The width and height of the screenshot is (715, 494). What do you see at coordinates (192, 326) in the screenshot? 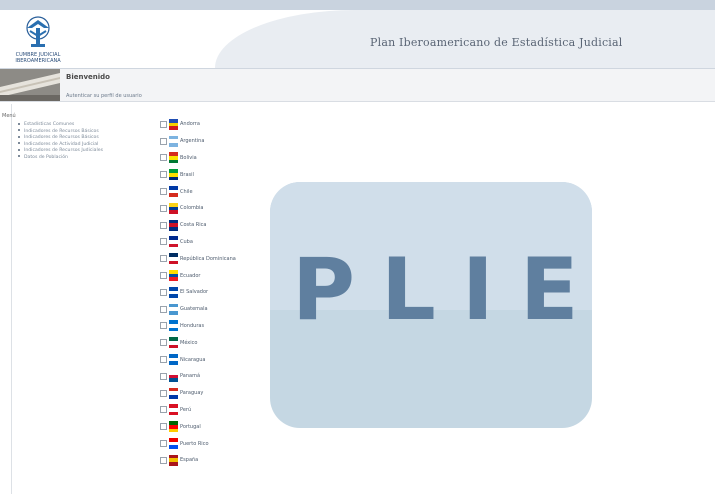
I see `country-name: Honduras` at bounding box center [192, 326].